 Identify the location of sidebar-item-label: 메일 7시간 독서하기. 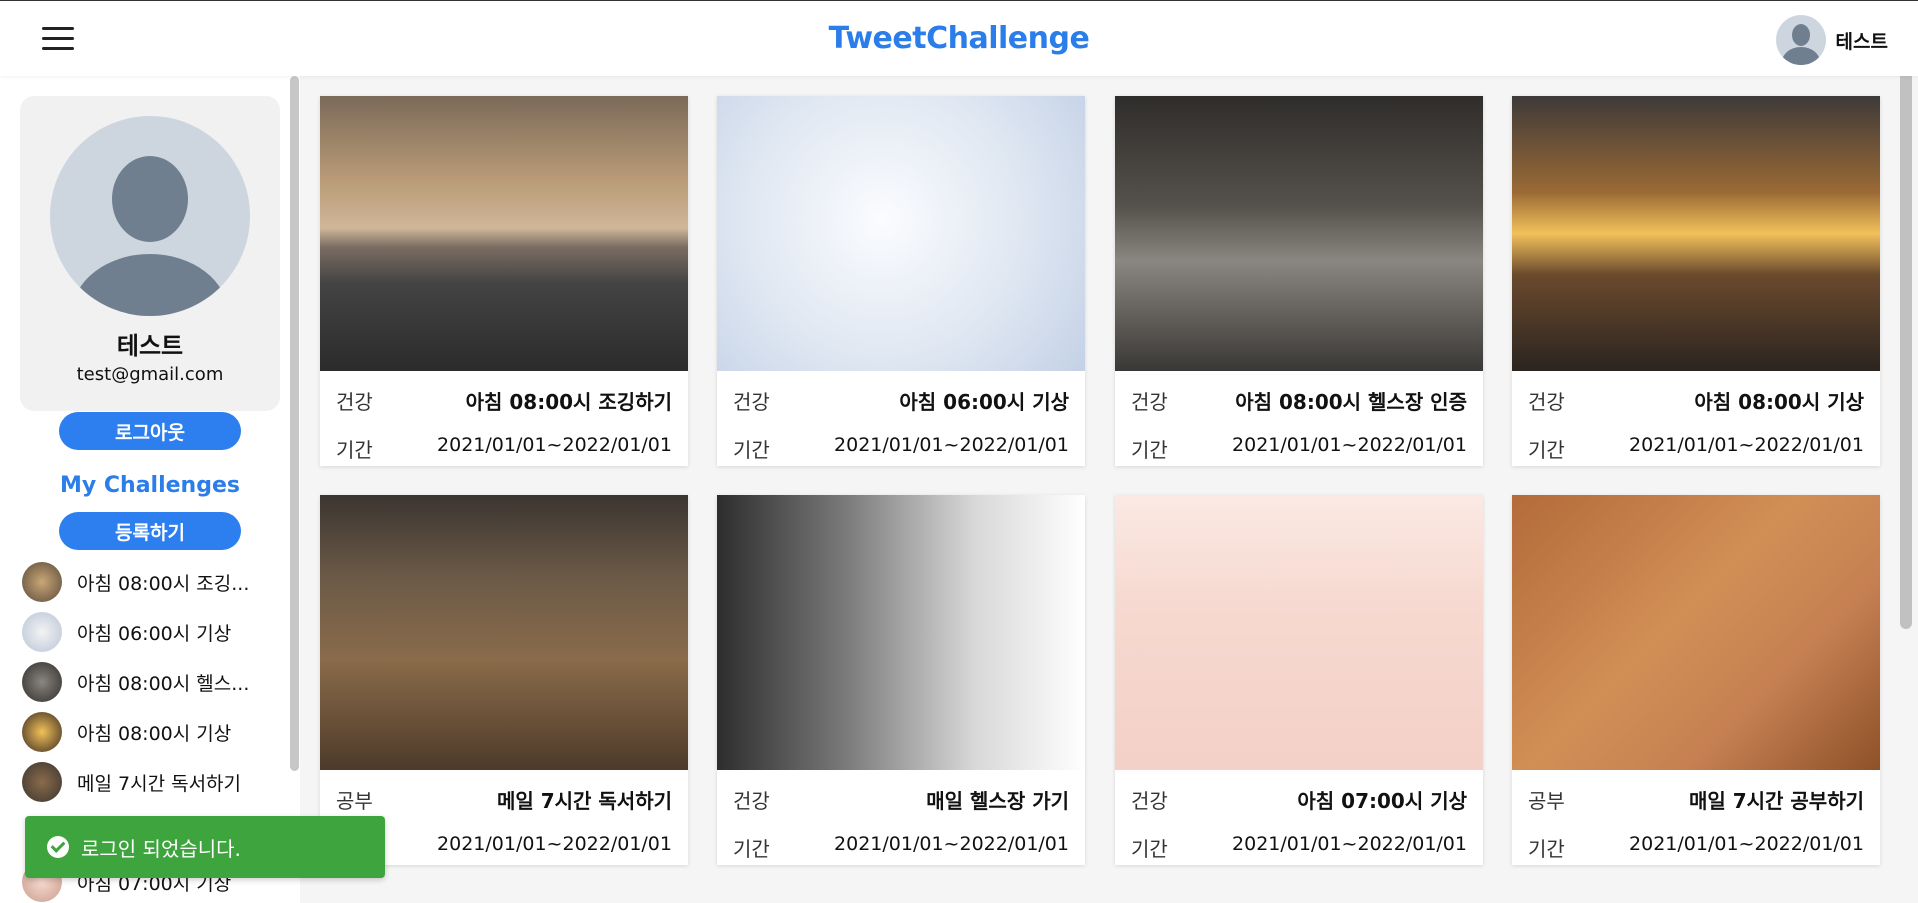
(159, 783).